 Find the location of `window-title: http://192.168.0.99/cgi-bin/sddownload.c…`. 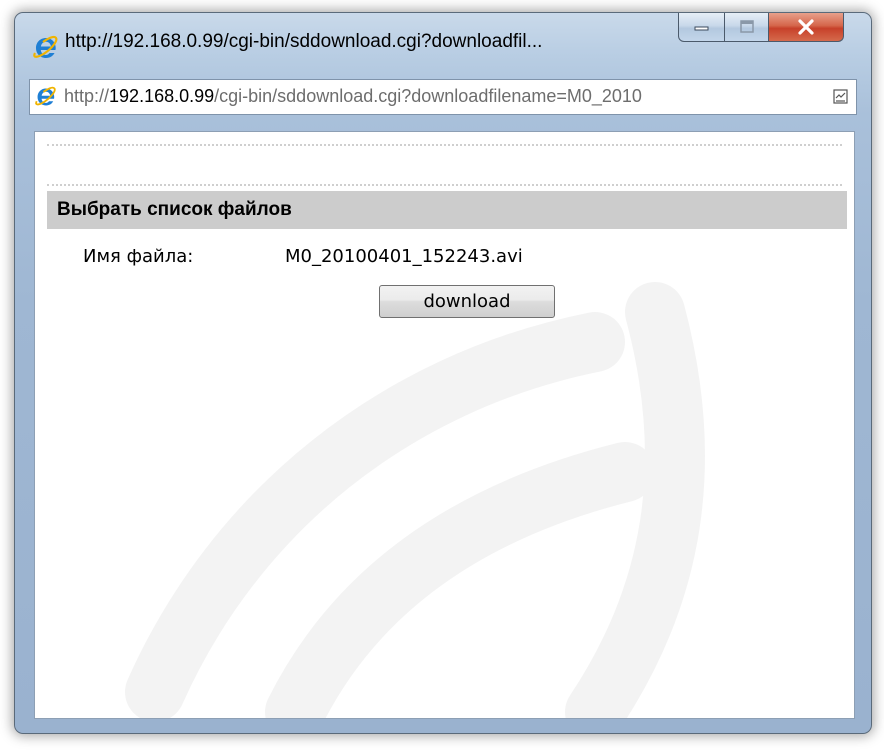

window-title: http://192.168.0.99/cgi-bin/sddownload.c… is located at coordinates (304, 41).